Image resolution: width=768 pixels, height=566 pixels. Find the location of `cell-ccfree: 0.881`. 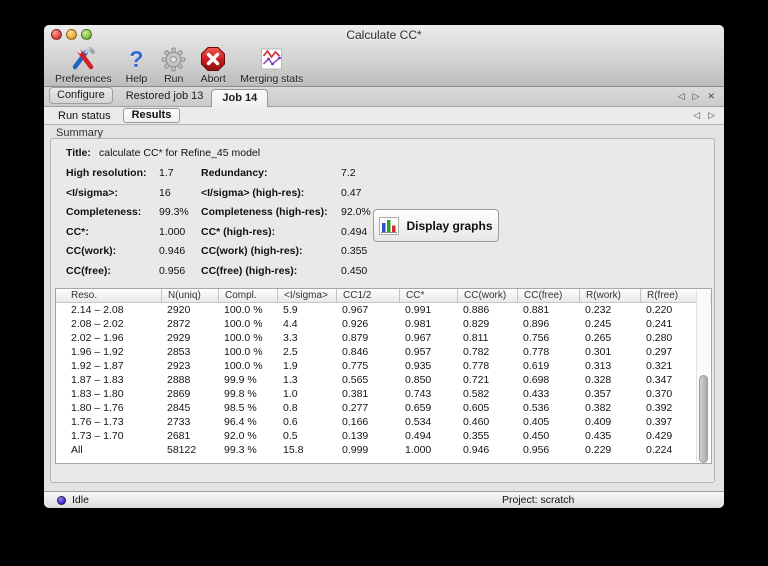

cell-ccfree: 0.881 is located at coordinates (536, 310).